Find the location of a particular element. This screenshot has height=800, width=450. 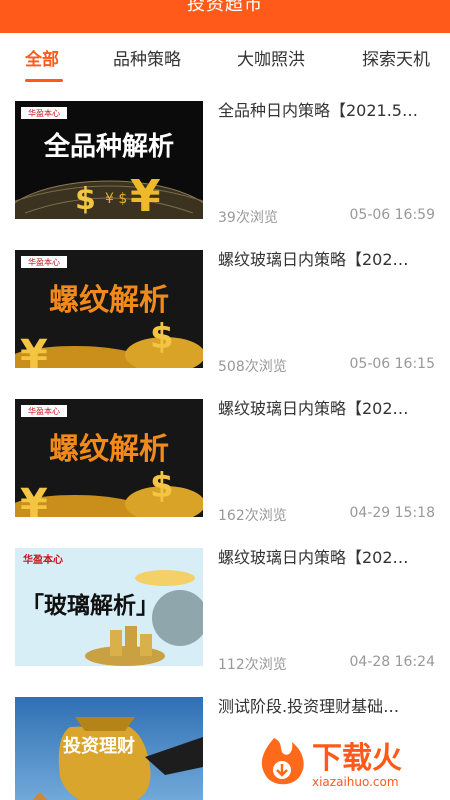

view-count: 112次浏览 is located at coordinates (252, 665).